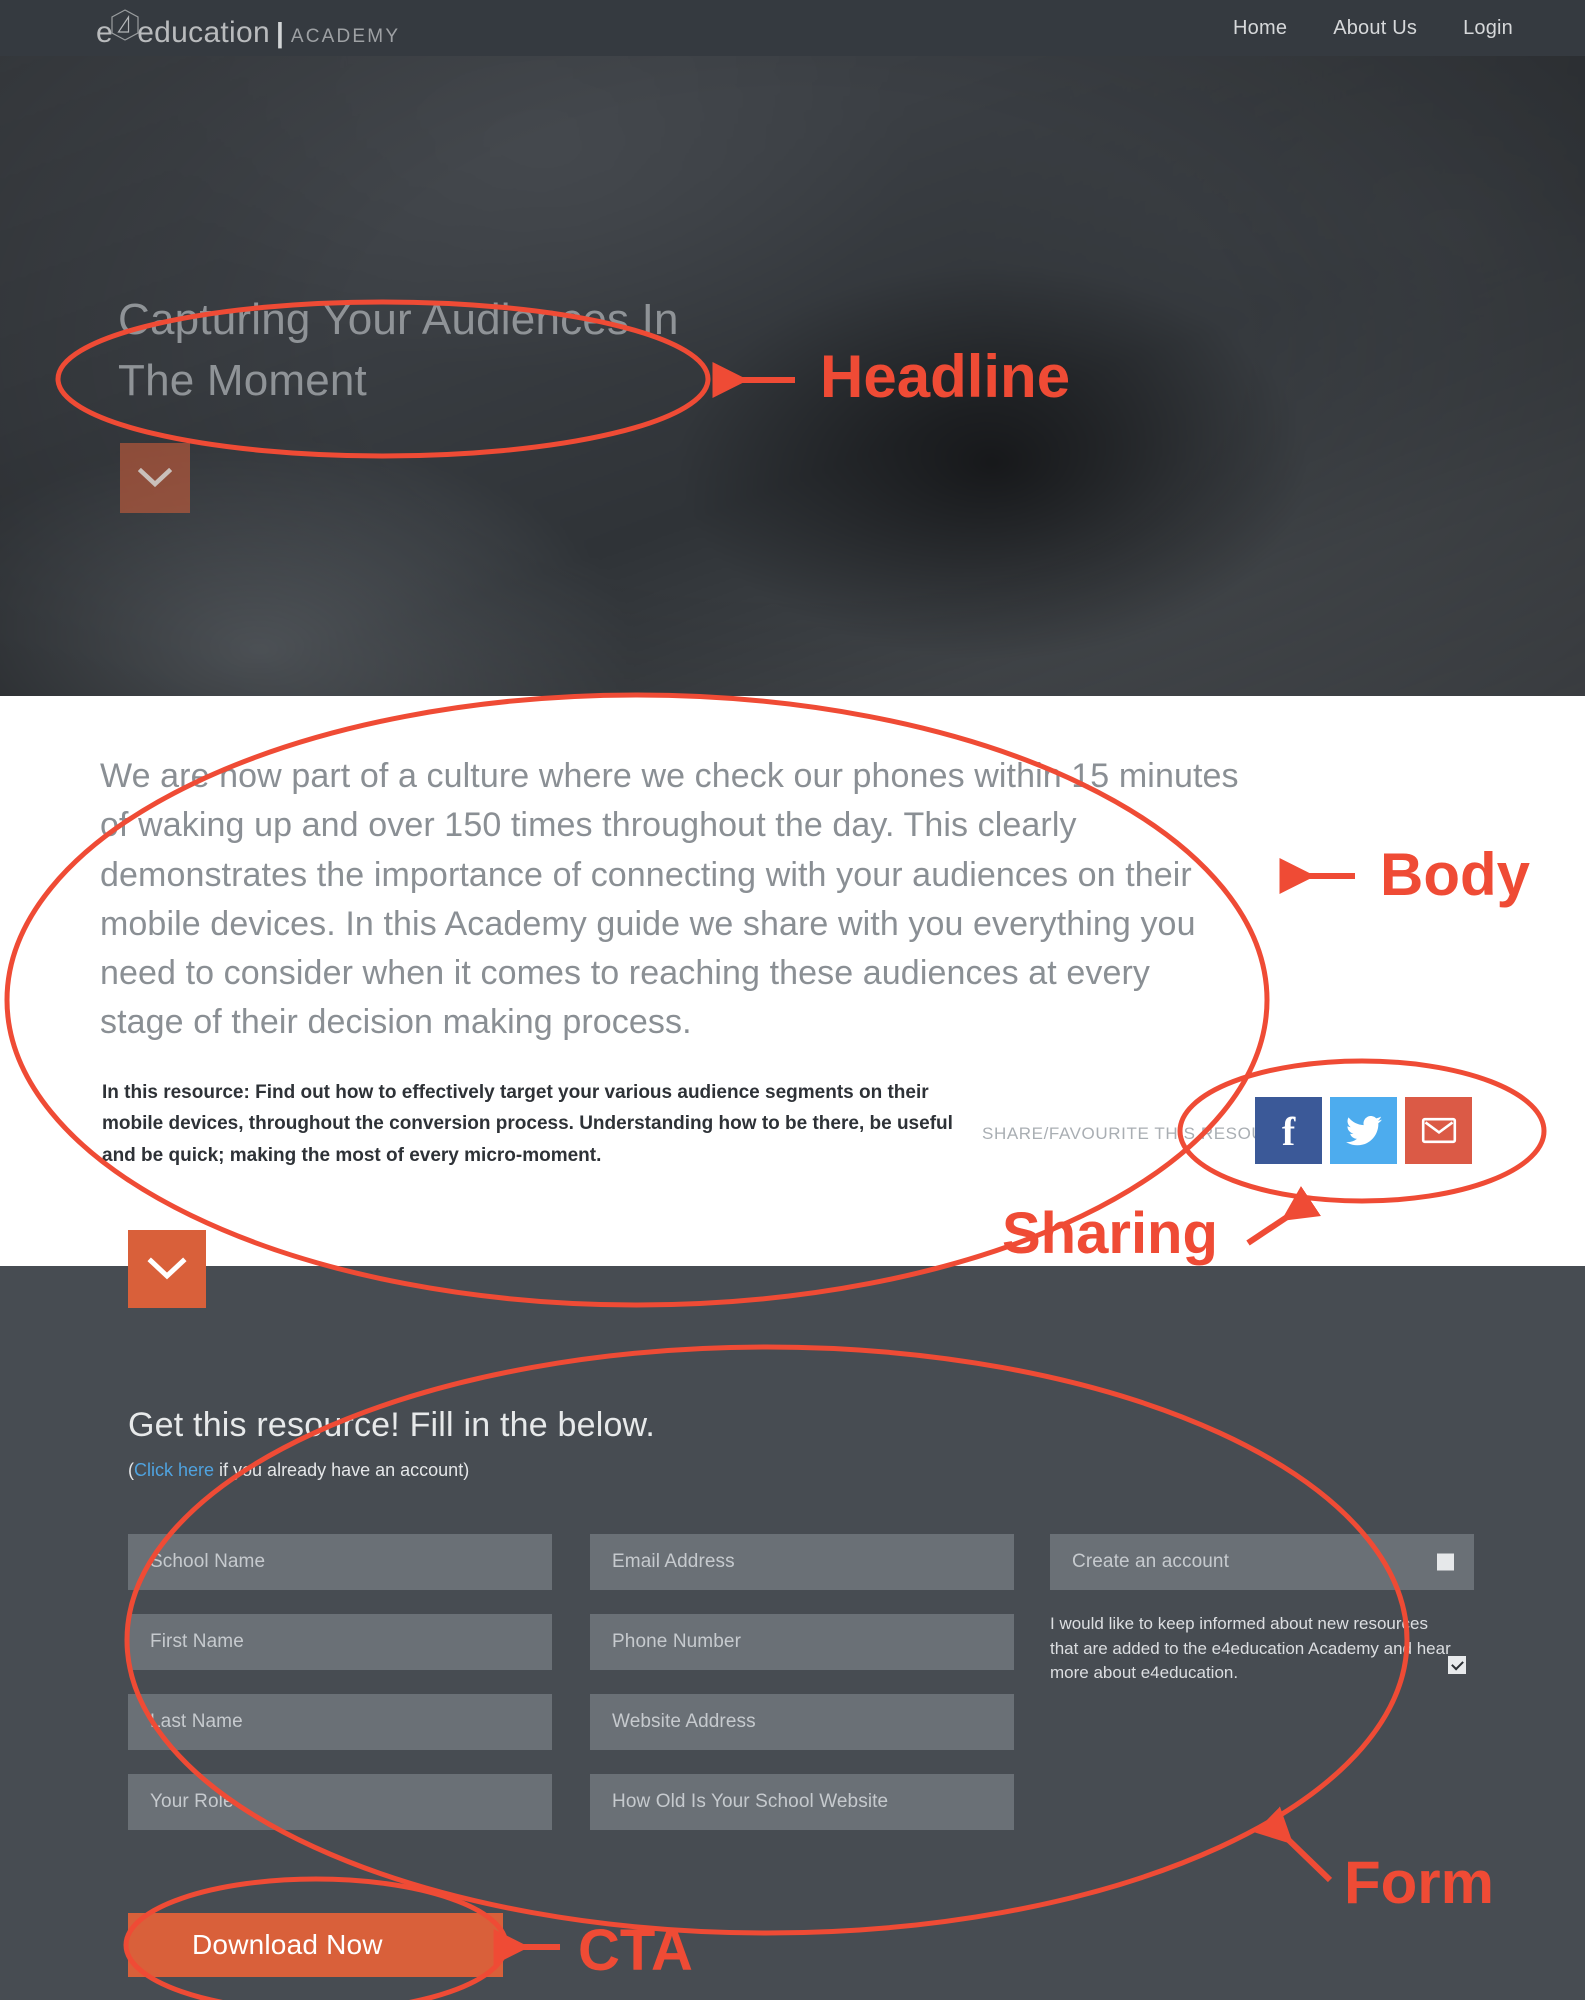 This screenshot has height=2000, width=1585. Describe the element at coordinates (197, 1641) in the screenshot. I see `first-name-placeholder: First Name` at that location.